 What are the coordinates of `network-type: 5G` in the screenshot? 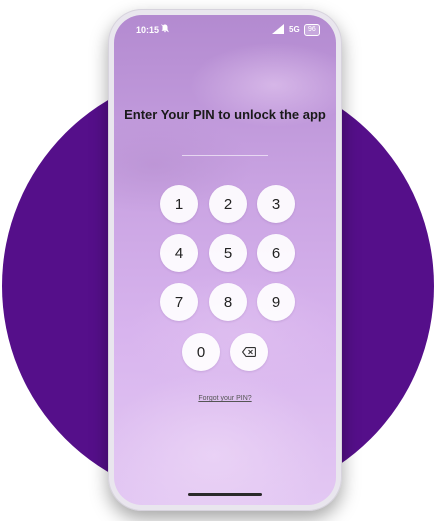 It's located at (294, 29).